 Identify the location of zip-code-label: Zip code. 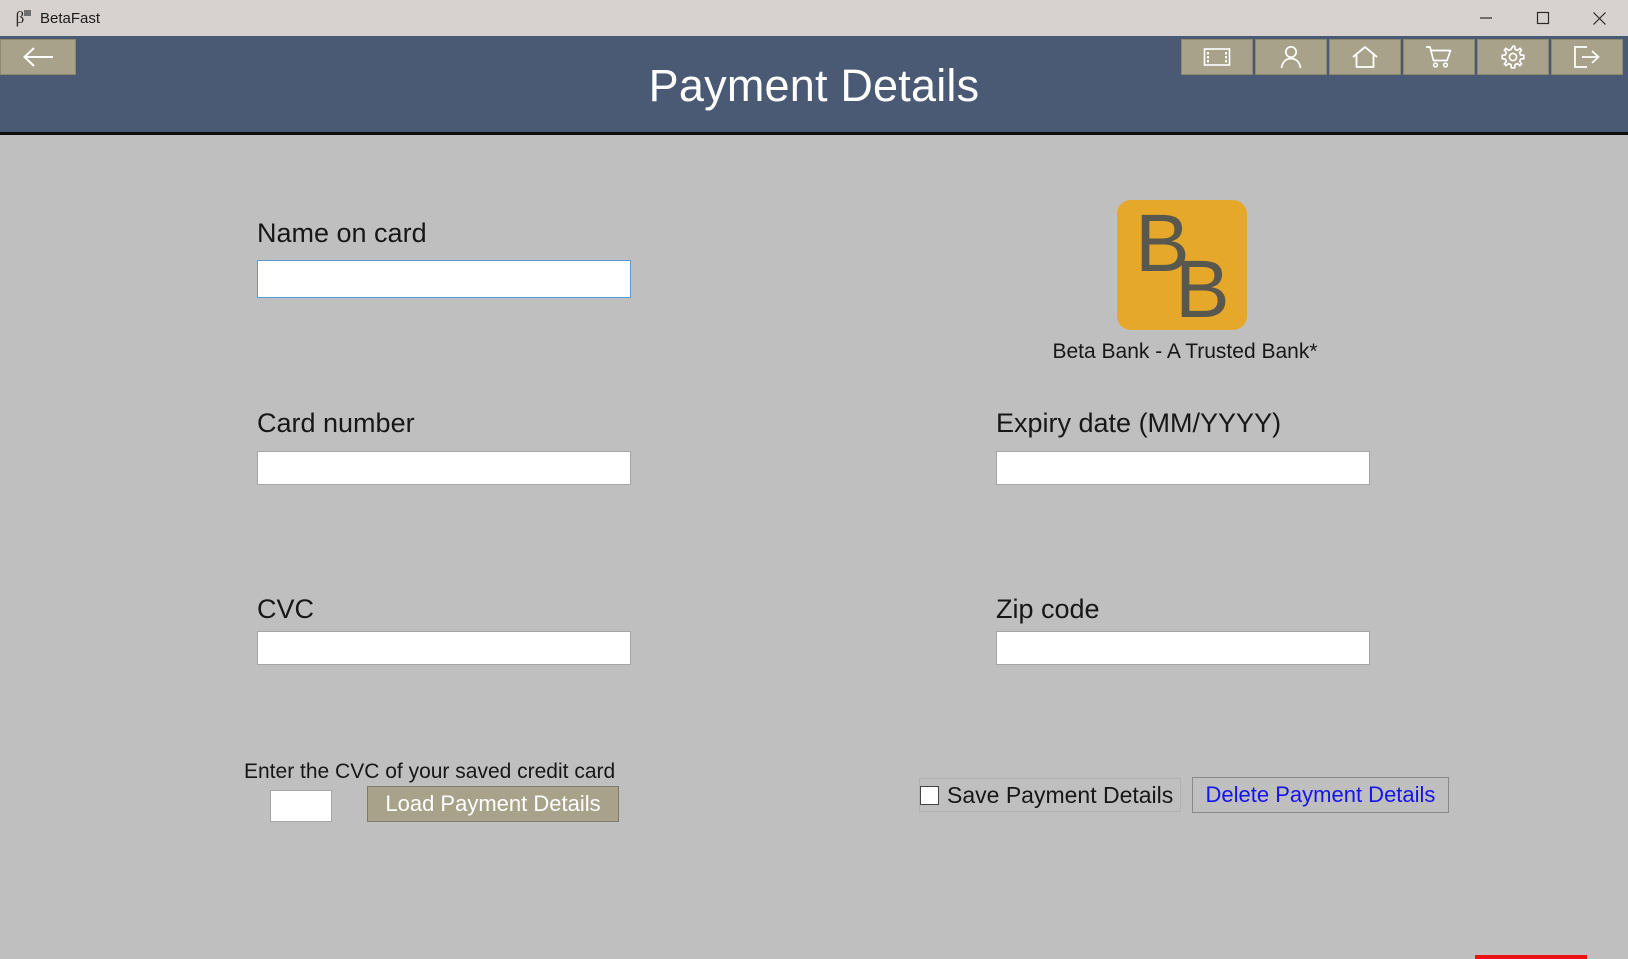
(1048, 609).